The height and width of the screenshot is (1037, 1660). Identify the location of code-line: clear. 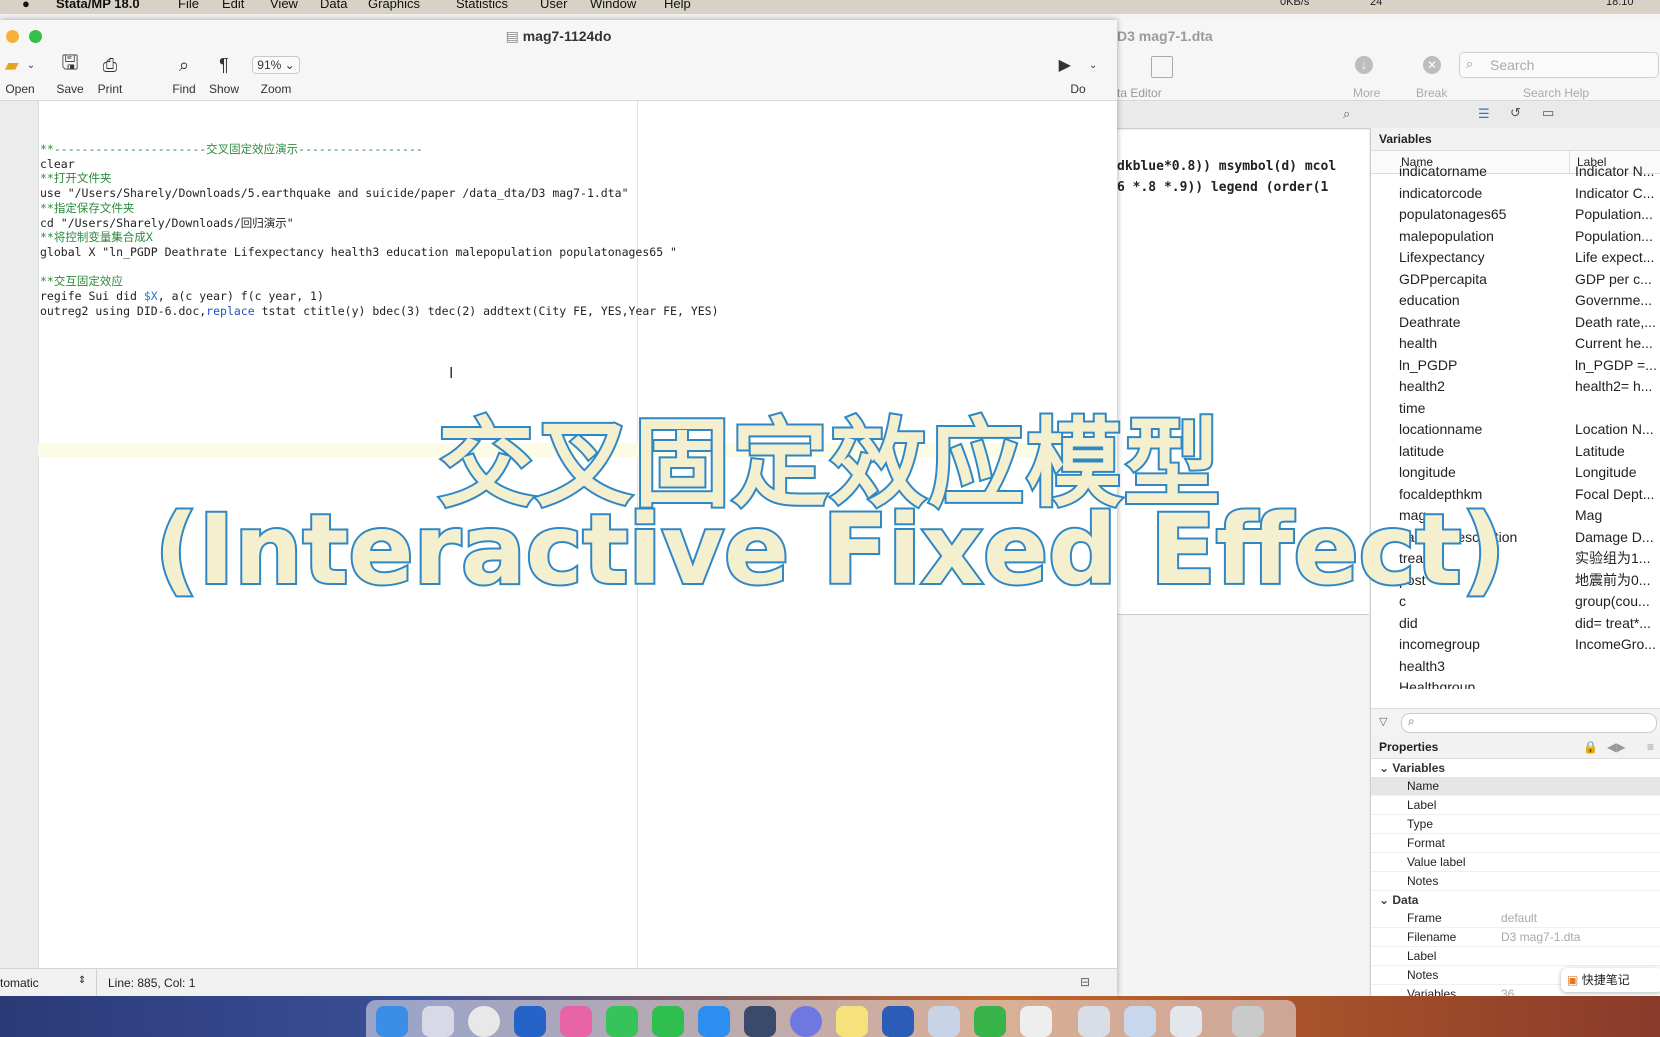
(57, 163).